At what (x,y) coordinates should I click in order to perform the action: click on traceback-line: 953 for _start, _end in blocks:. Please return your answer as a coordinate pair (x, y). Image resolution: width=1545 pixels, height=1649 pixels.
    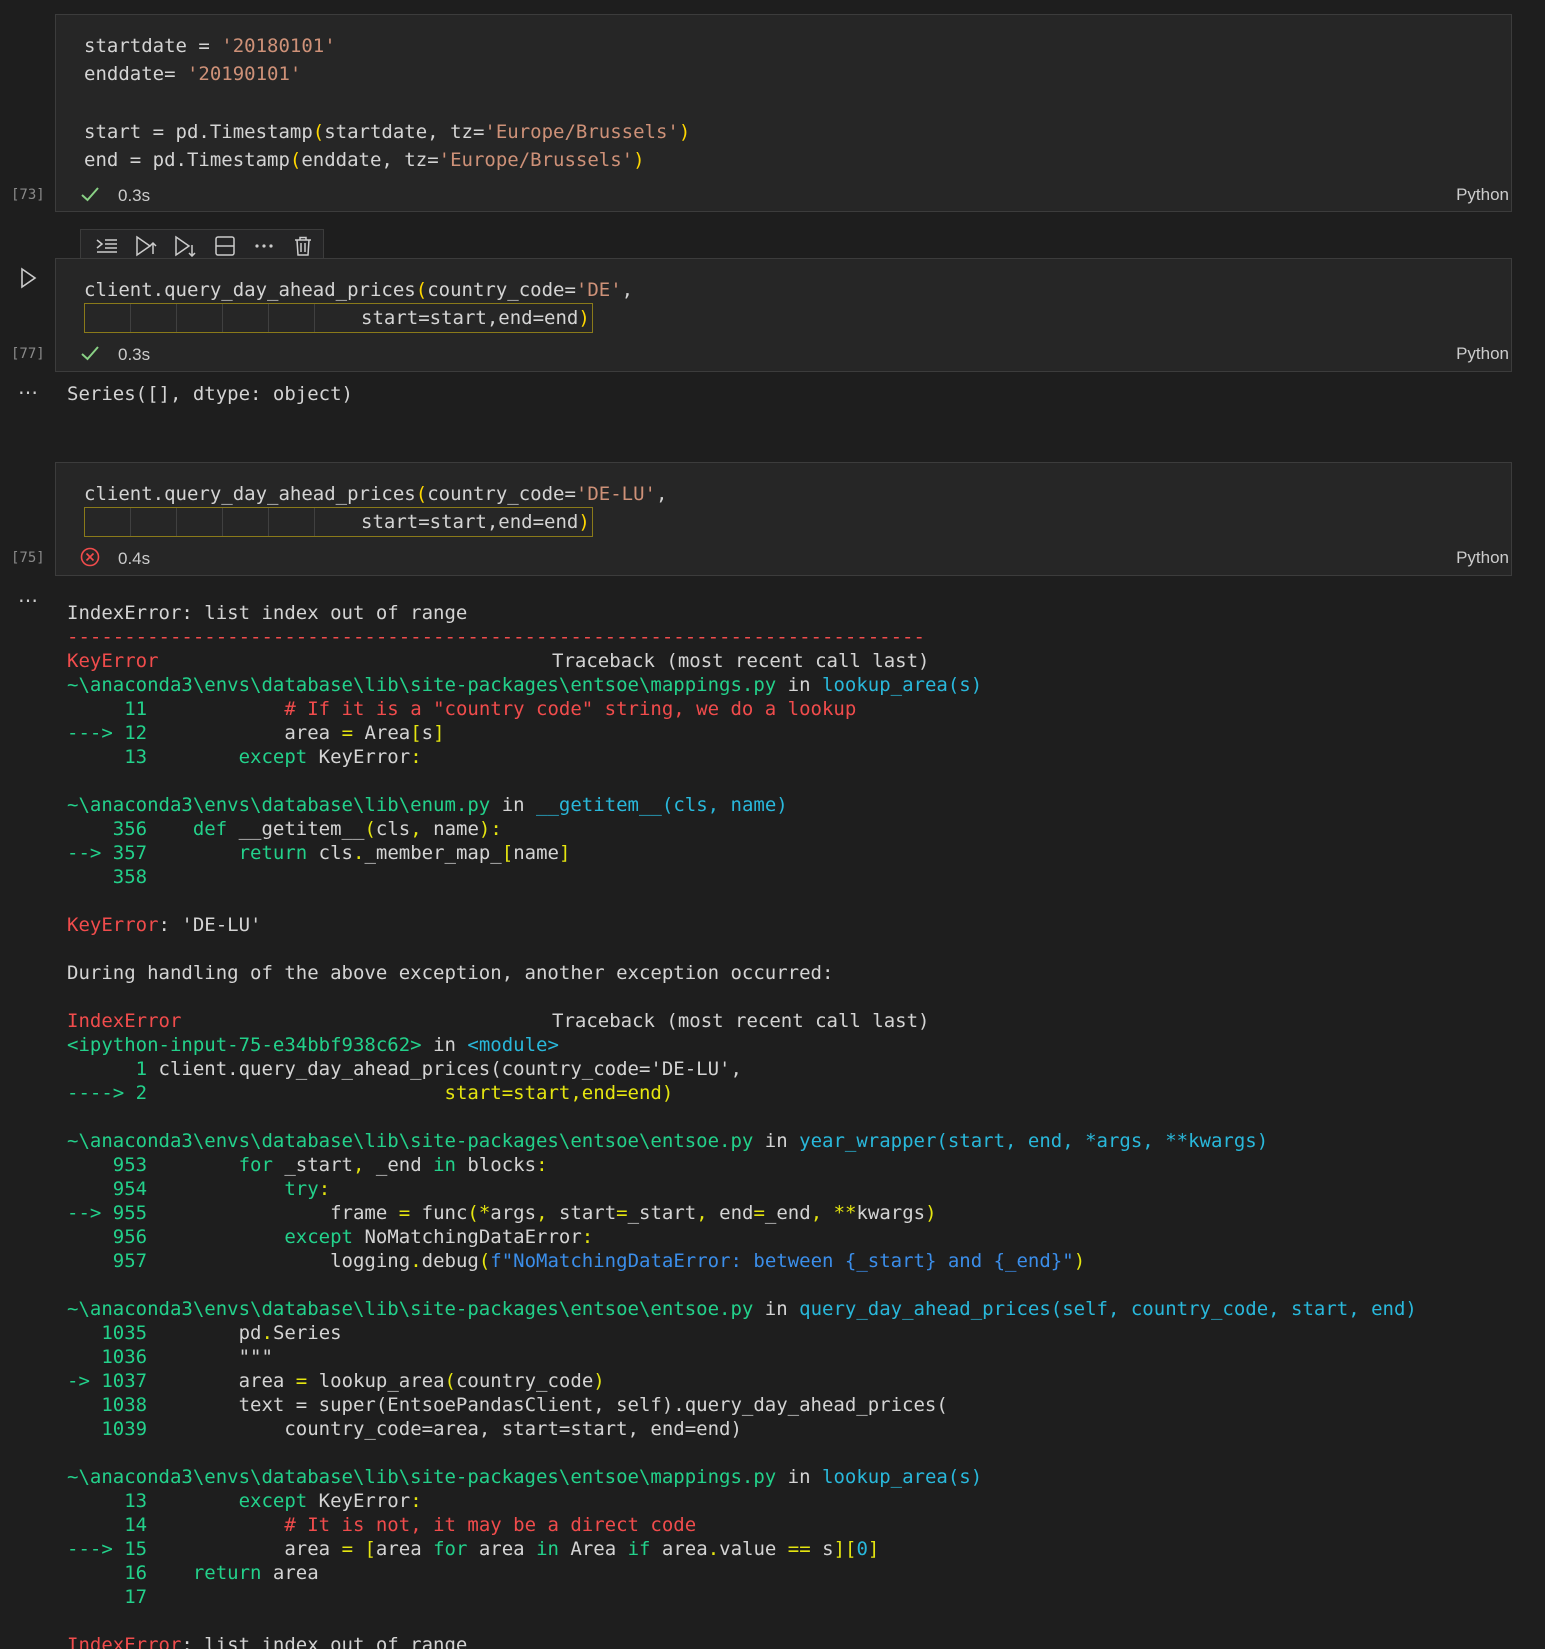
    Looking at the image, I should click on (307, 1165).